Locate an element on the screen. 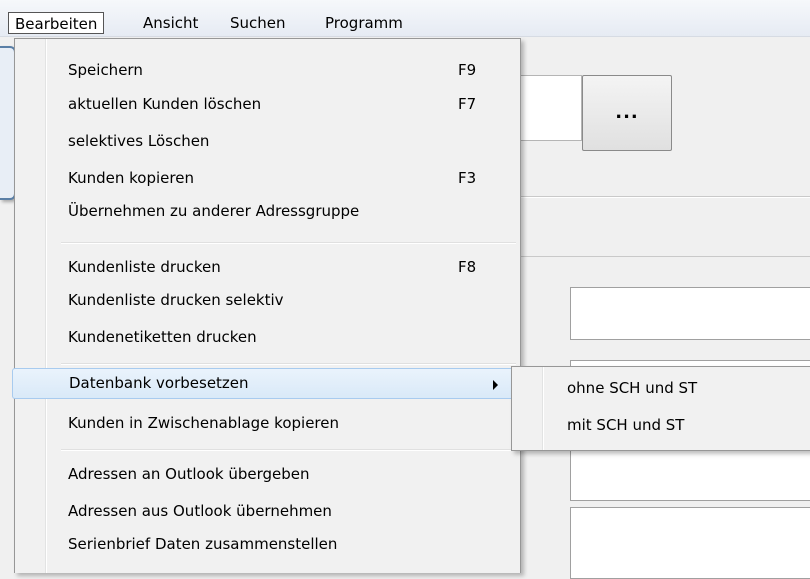 The height and width of the screenshot is (579, 810). menu-item-shortcut: F9 is located at coordinates (467, 70).